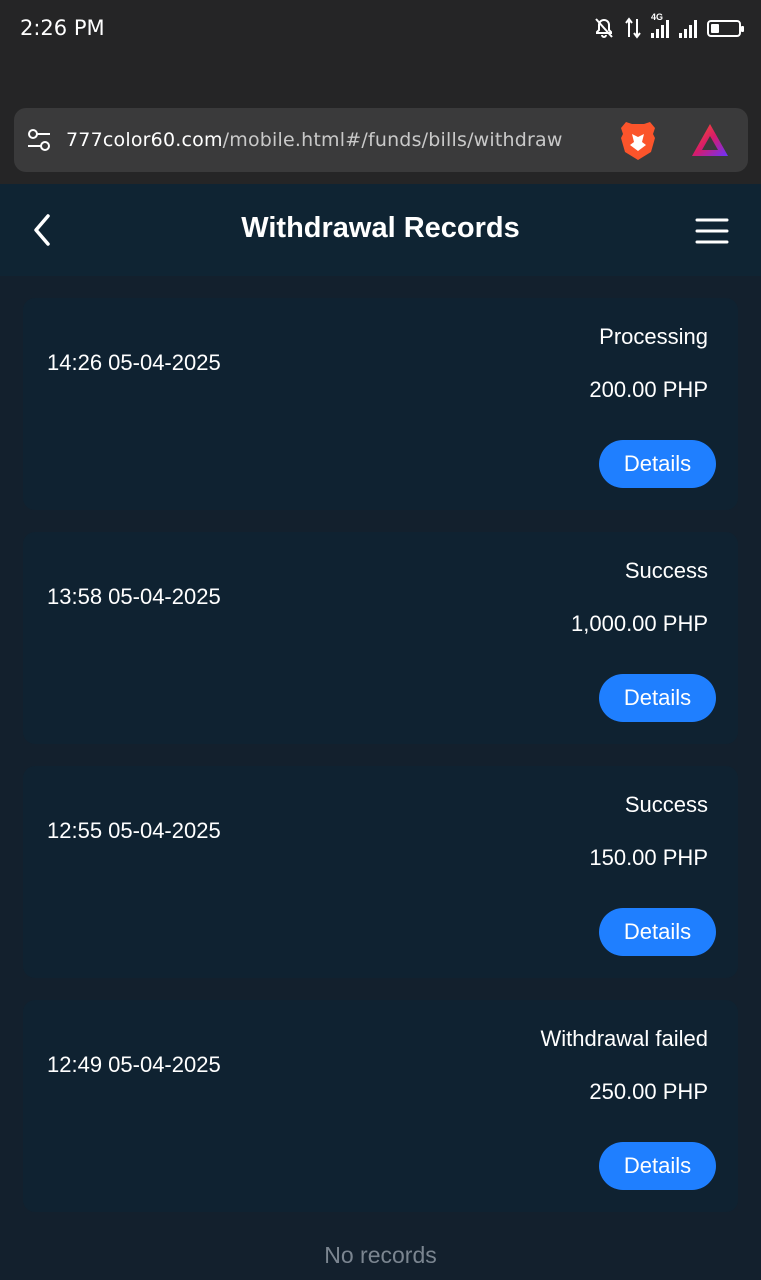 This screenshot has height=1280, width=761. What do you see at coordinates (648, 857) in the screenshot?
I see `record-amount: 150.00 PHP` at bounding box center [648, 857].